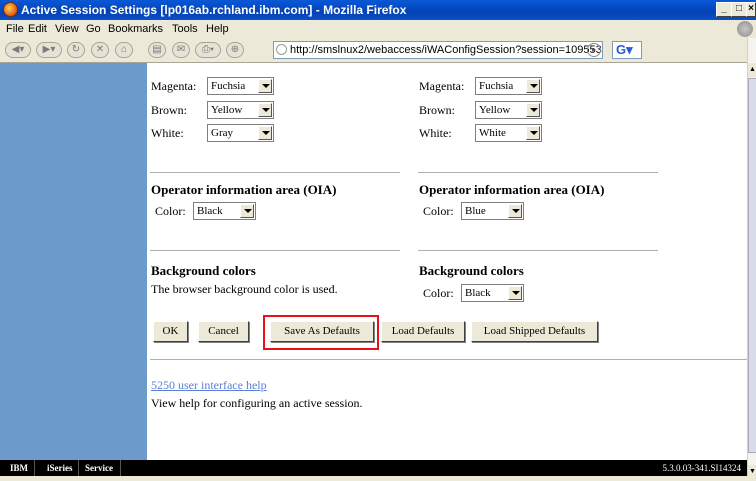 The width and height of the screenshot is (756, 481). I want to click on throbber-icon, so click(745, 29).